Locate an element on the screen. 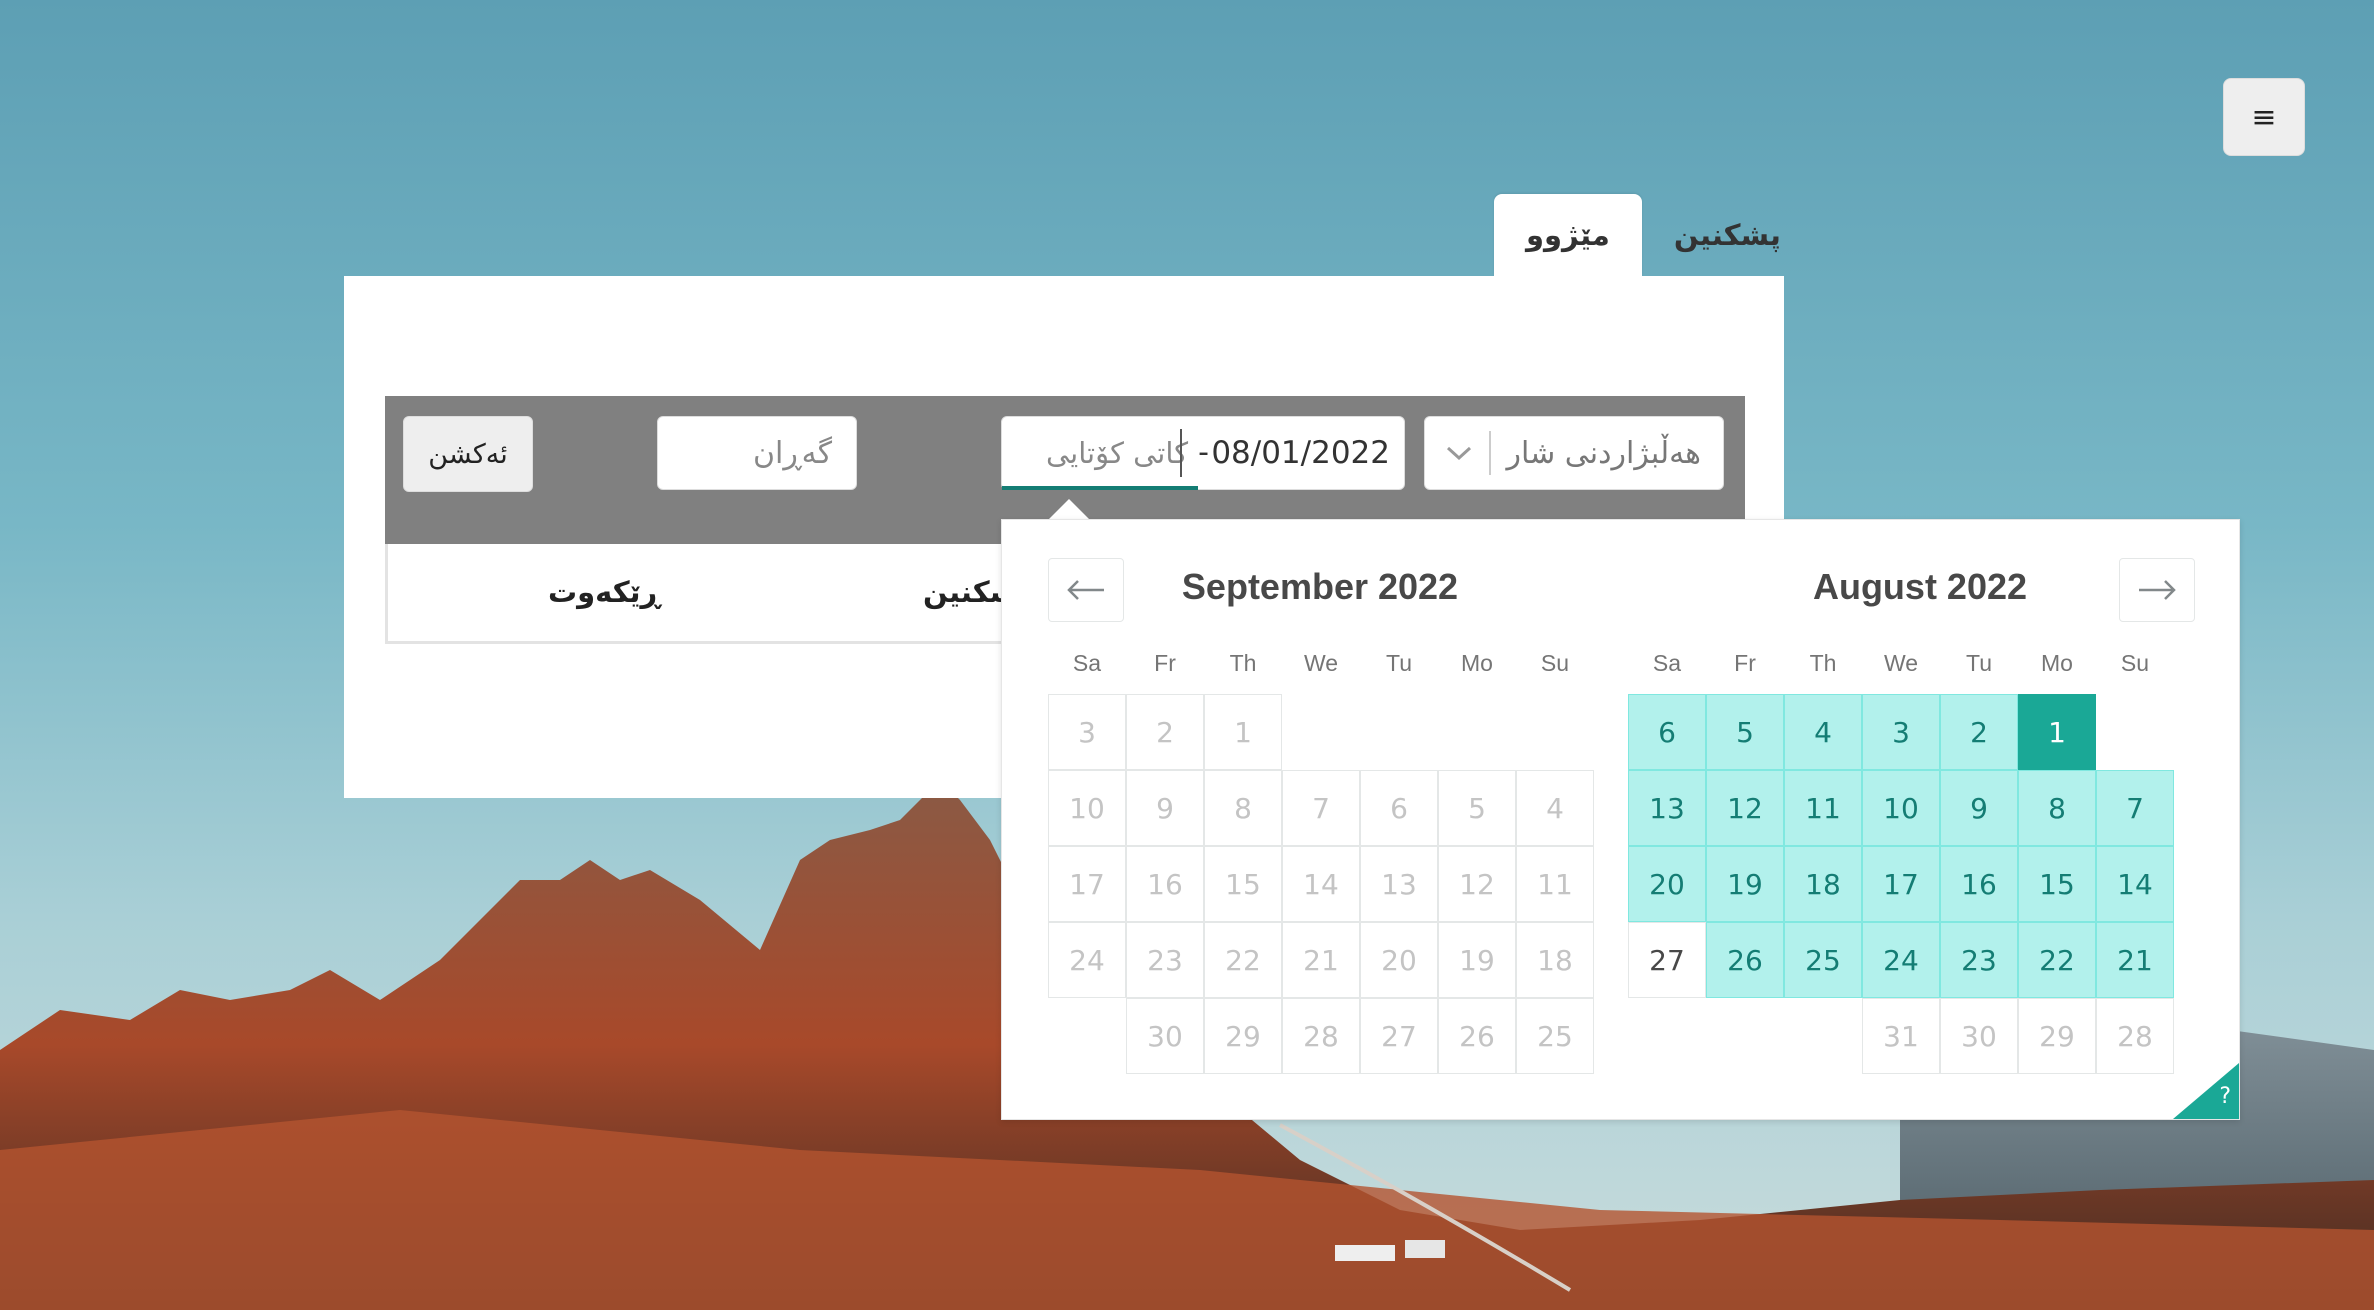 The height and width of the screenshot is (1310, 2374). tab-history: مێژوو is located at coordinates (1568, 235).